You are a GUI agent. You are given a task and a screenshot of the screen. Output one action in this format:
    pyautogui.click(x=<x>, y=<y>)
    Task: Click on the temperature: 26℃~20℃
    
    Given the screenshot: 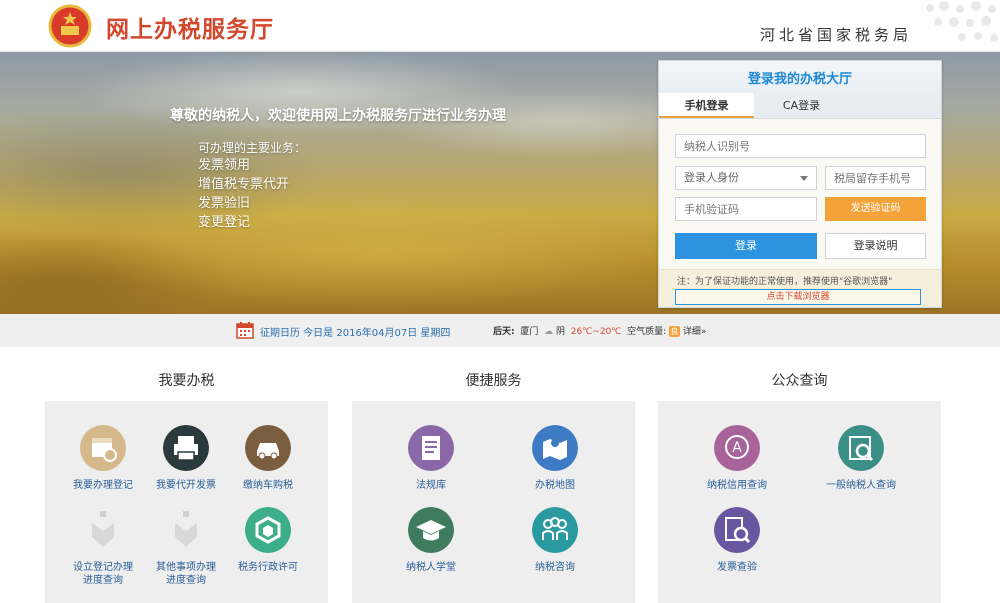 What is the action you would take?
    pyautogui.click(x=596, y=332)
    